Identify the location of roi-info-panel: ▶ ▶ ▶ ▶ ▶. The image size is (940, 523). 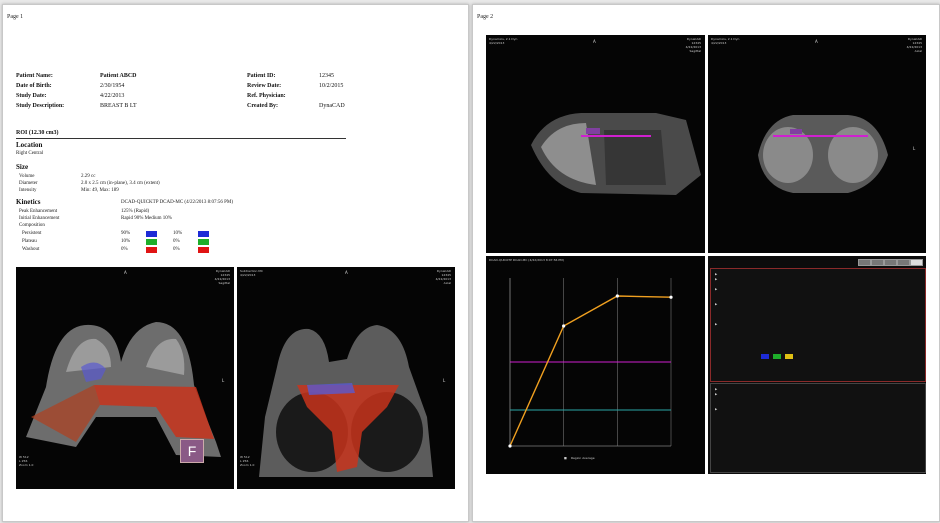
(818, 325).